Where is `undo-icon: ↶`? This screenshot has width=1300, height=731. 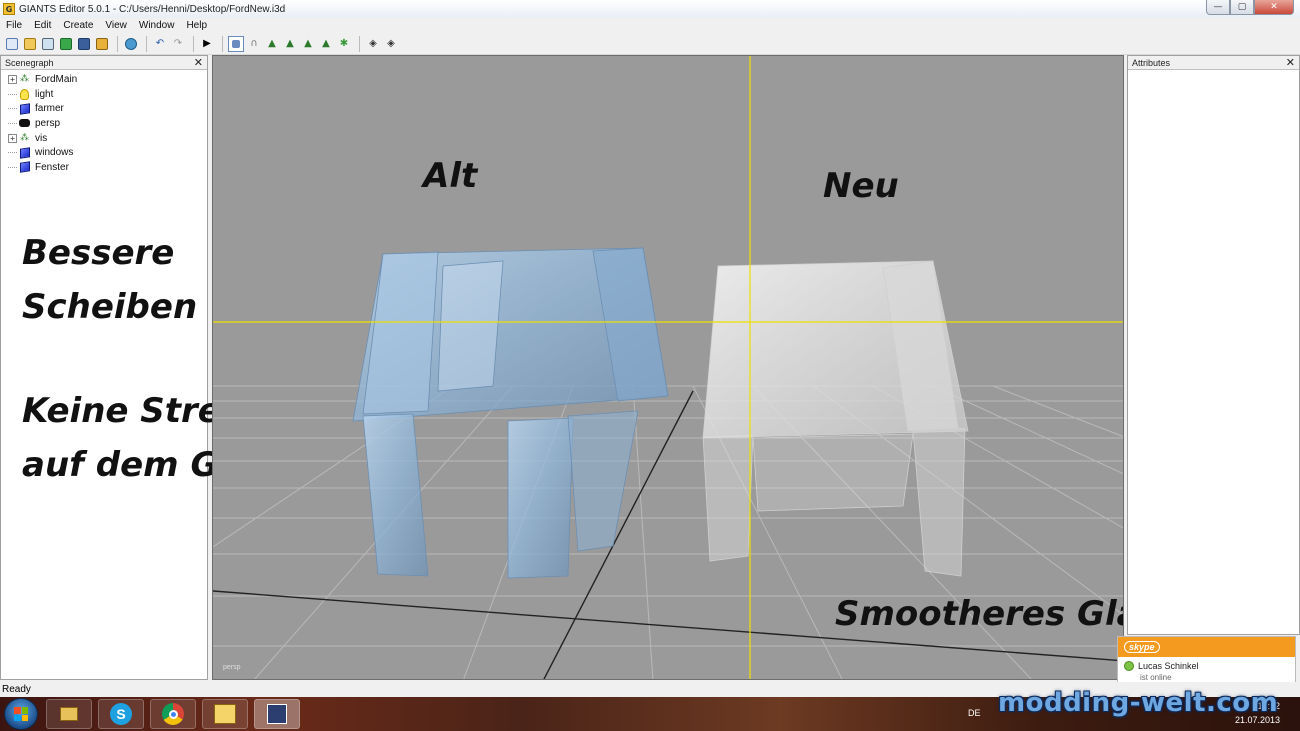 undo-icon: ↶ is located at coordinates (160, 44).